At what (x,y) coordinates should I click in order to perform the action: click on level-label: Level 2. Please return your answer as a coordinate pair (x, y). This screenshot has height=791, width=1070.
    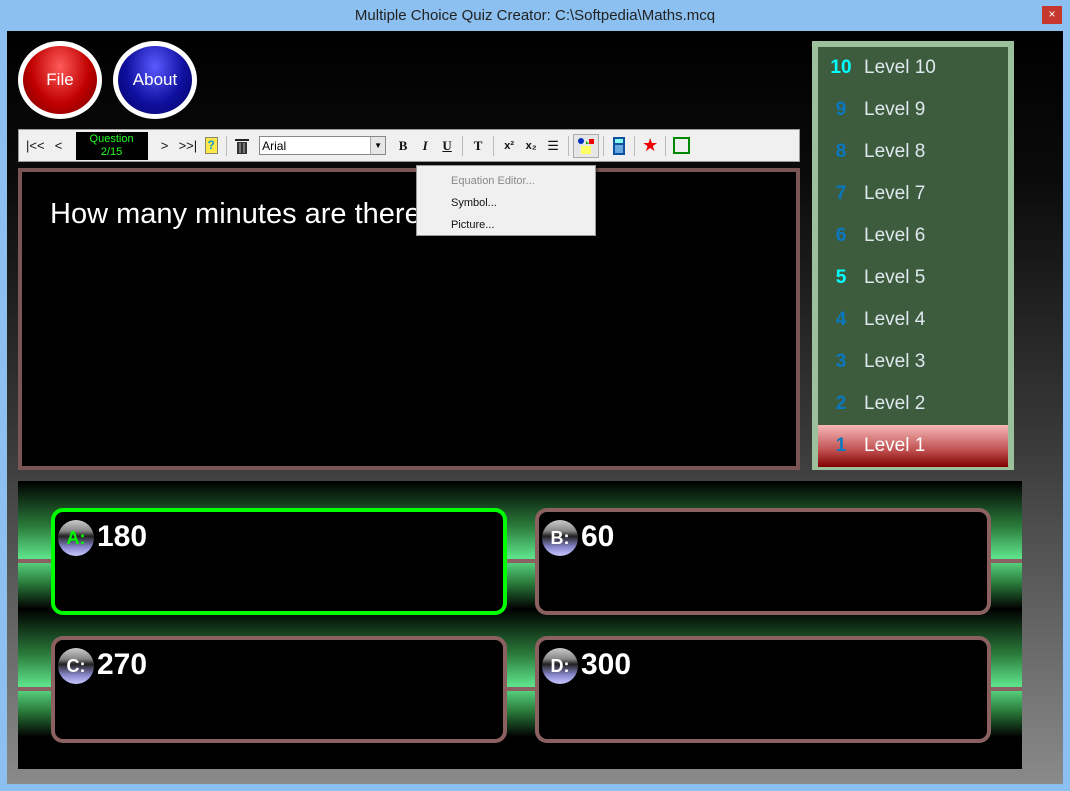
    Looking at the image, I should click on (895, 403).